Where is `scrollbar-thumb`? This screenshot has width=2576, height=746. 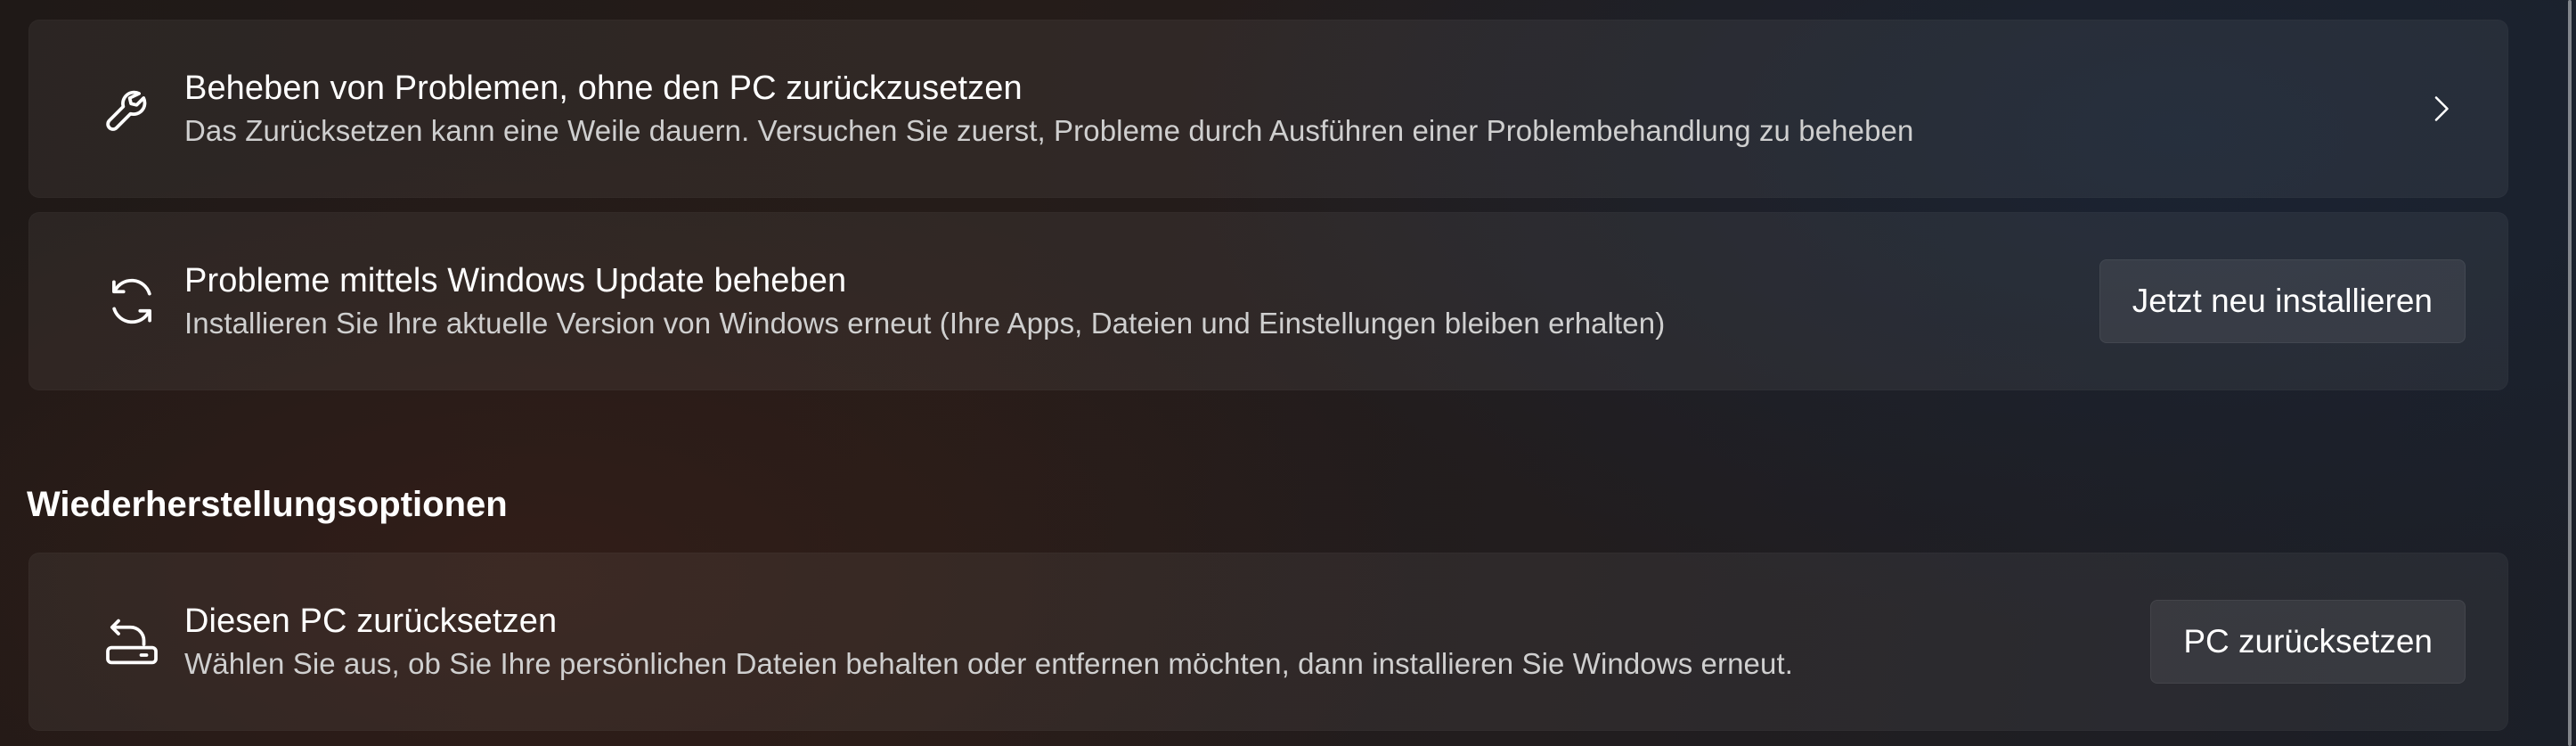
scrollbar-thumb is located at coordinates (2570, 373).